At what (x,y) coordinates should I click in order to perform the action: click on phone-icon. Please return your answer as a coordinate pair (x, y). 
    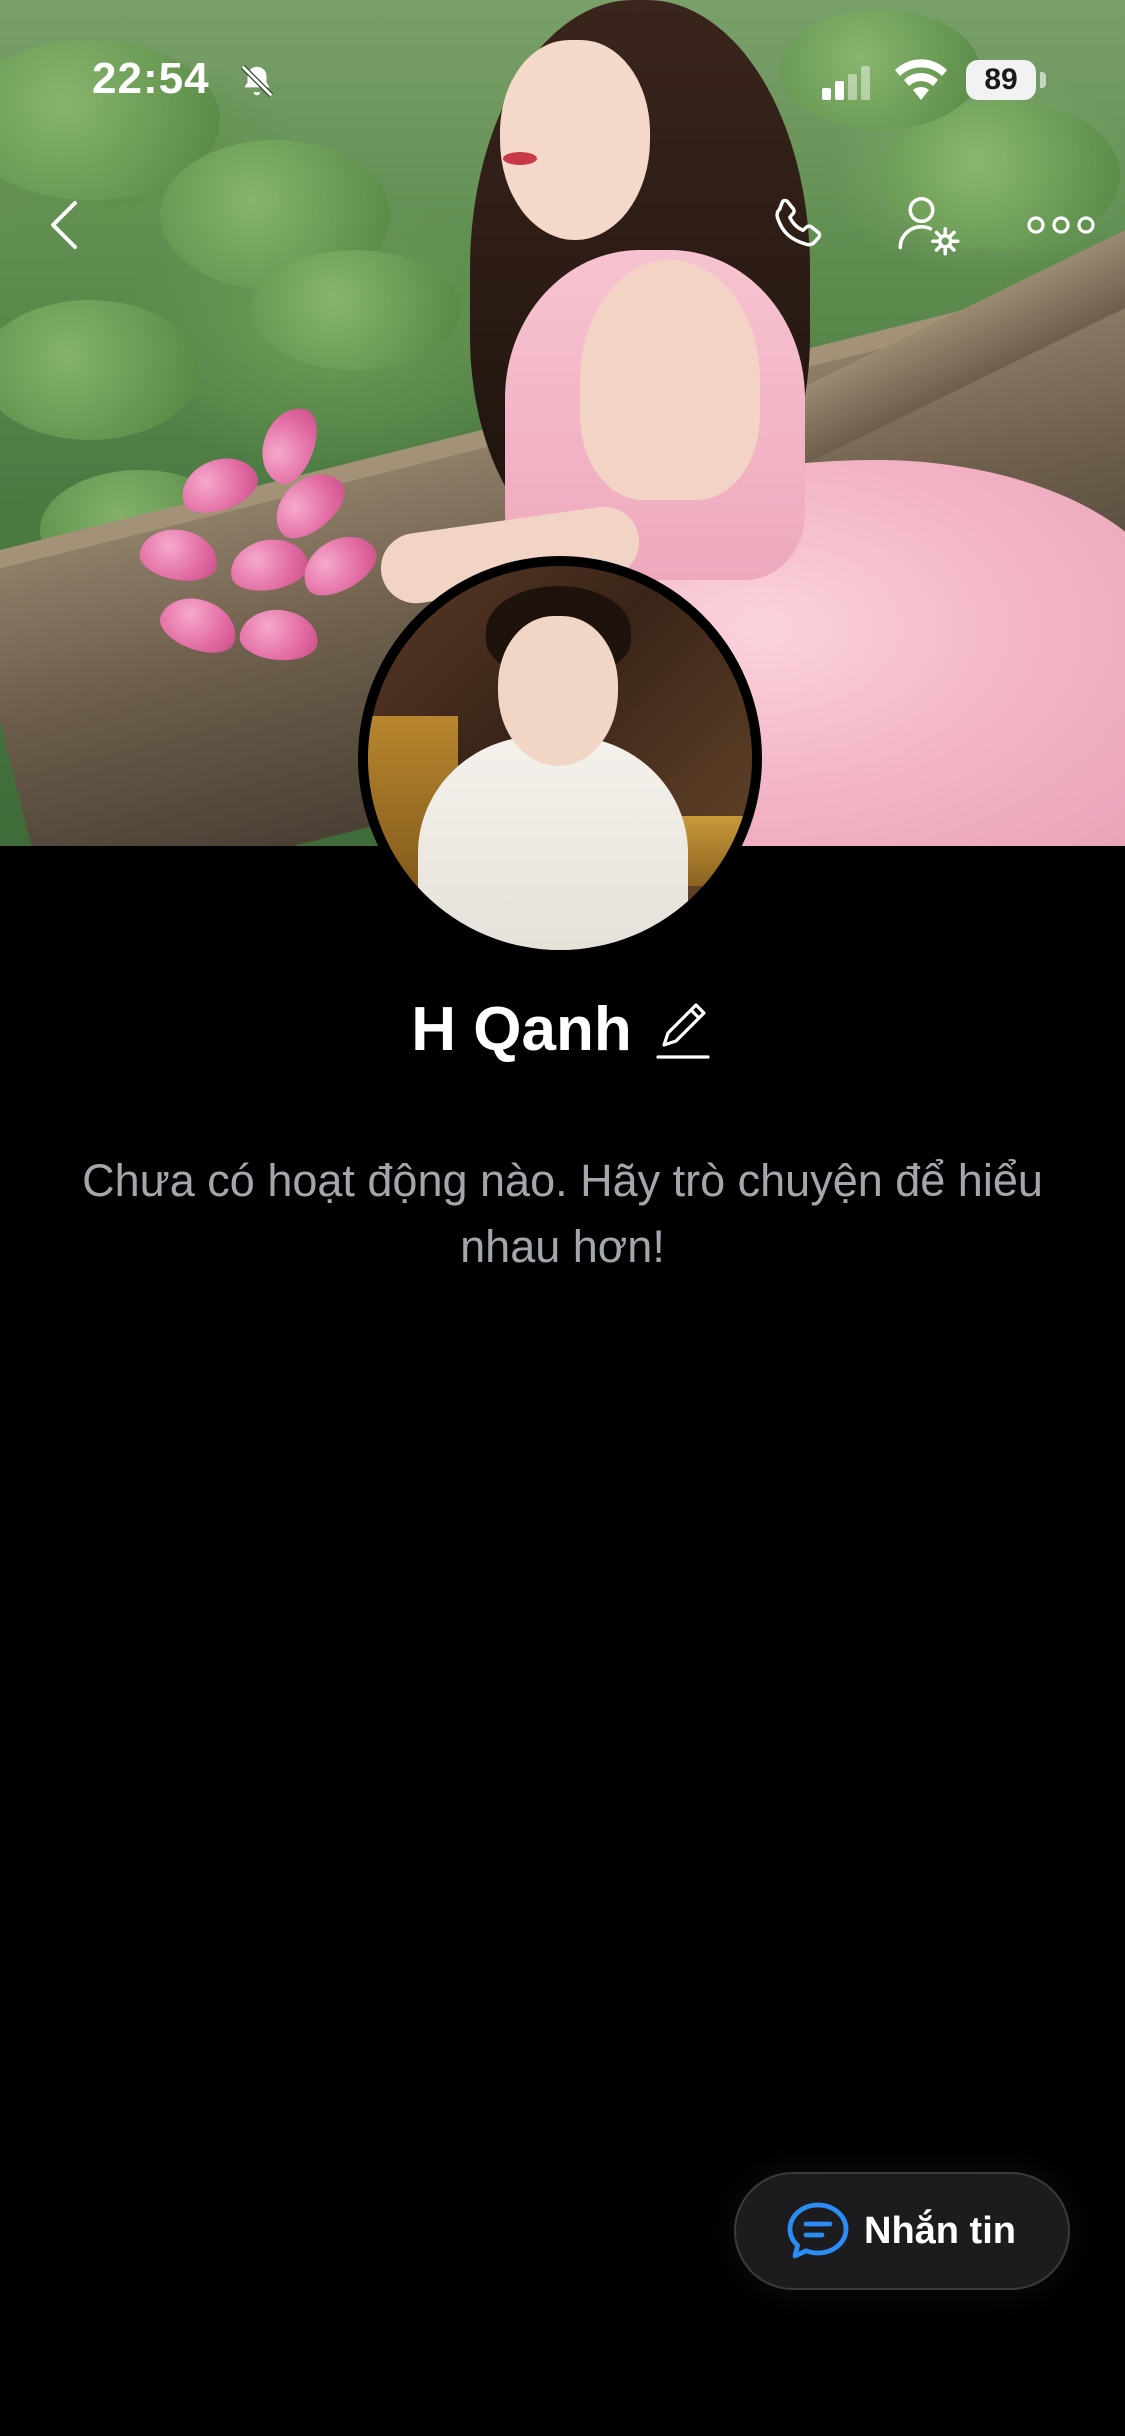
    Looking at the image, I should click on (798, 222).